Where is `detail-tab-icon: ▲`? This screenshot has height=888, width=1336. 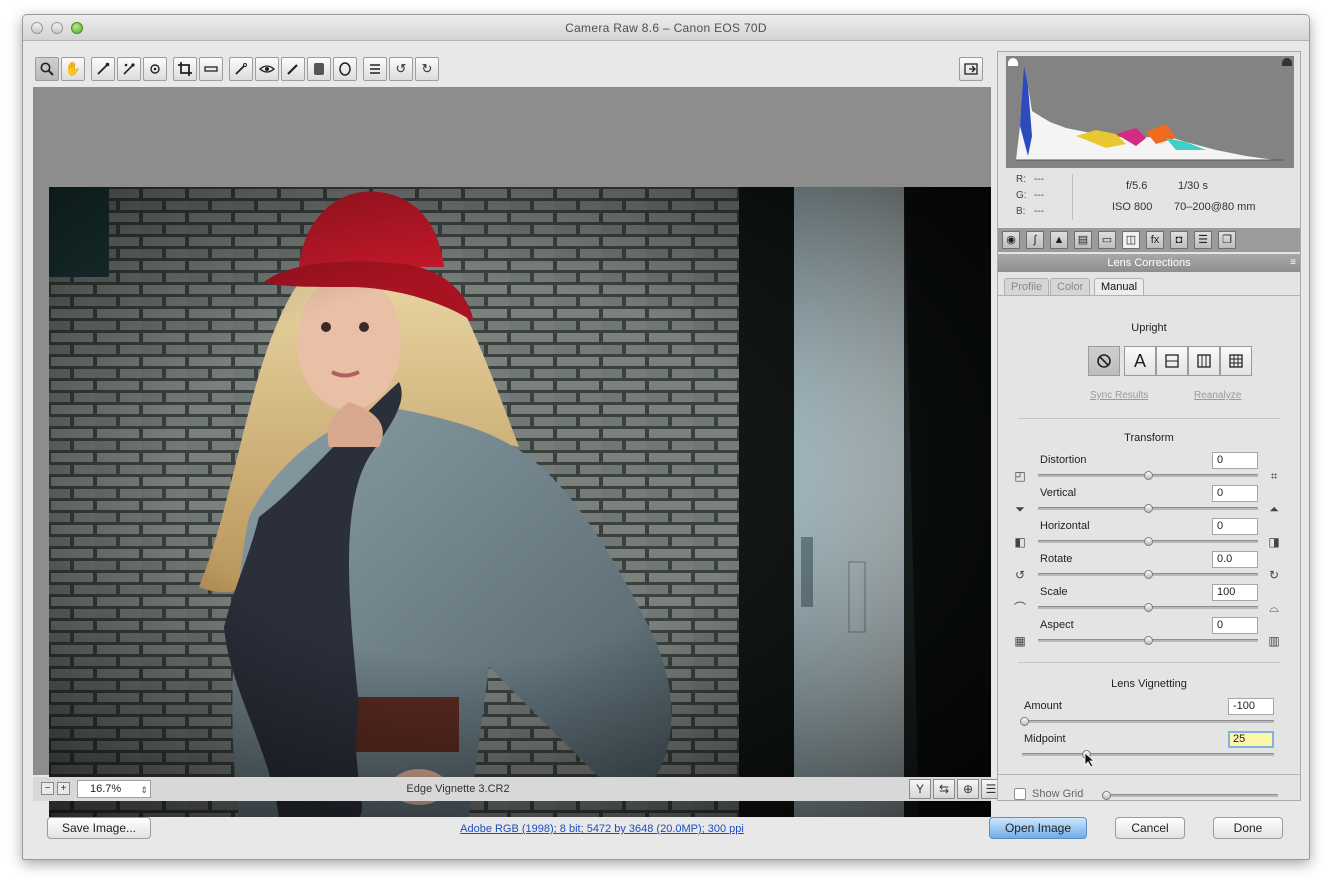
detail-tab-icon: ▲ is located at coordinates (1059, 240).